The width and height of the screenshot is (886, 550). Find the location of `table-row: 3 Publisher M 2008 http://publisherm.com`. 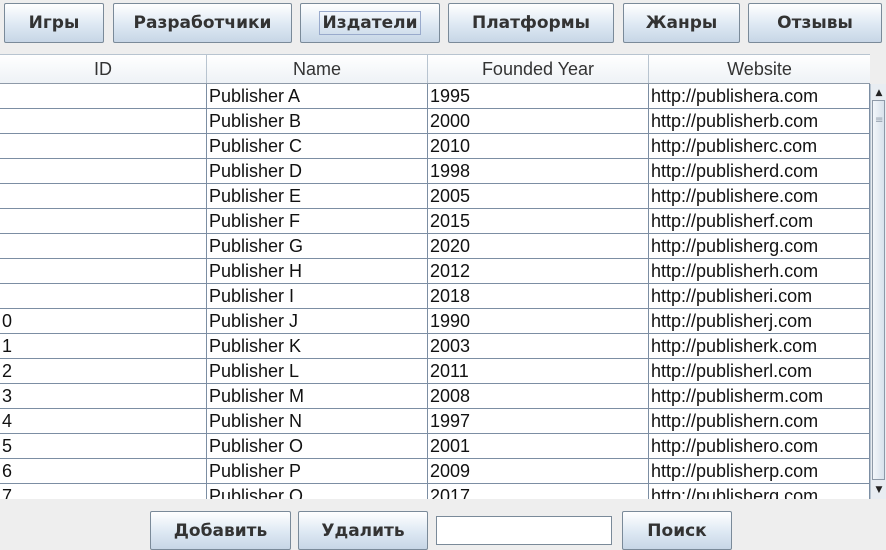

table-row: 3 Publisher M 2008 http://publisherm.com is located at coordinates (435, 396).